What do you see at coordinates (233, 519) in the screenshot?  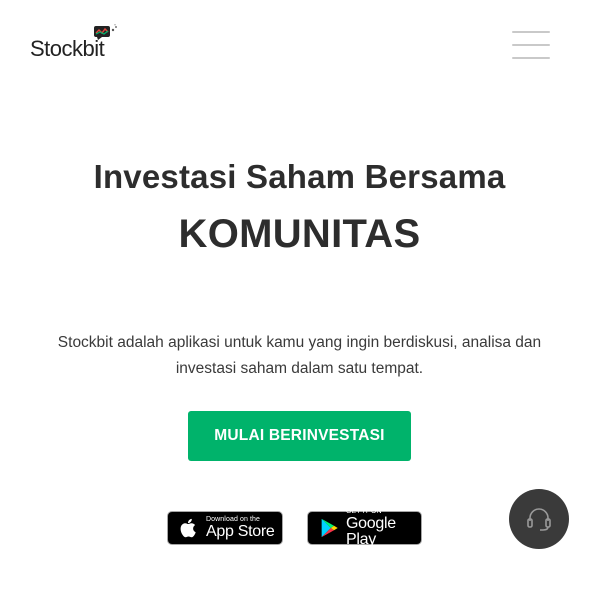 I see `app-store-small-text: Download on the` at bounding box center [233, 519].